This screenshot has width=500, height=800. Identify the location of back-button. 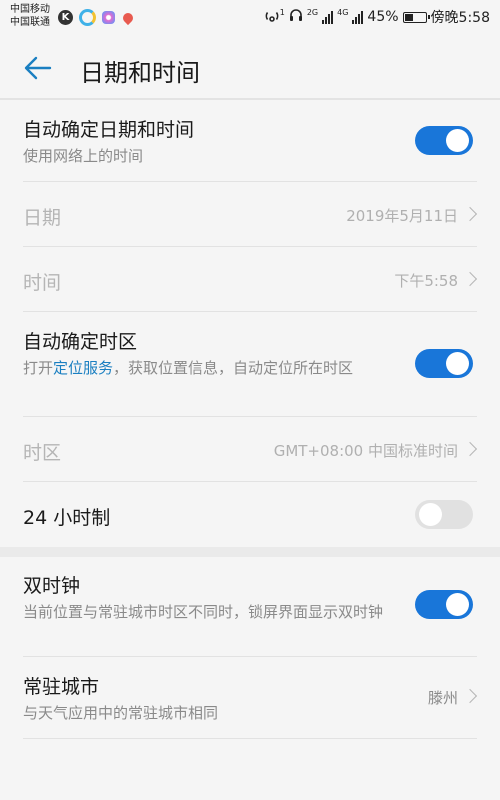
(38, 68).